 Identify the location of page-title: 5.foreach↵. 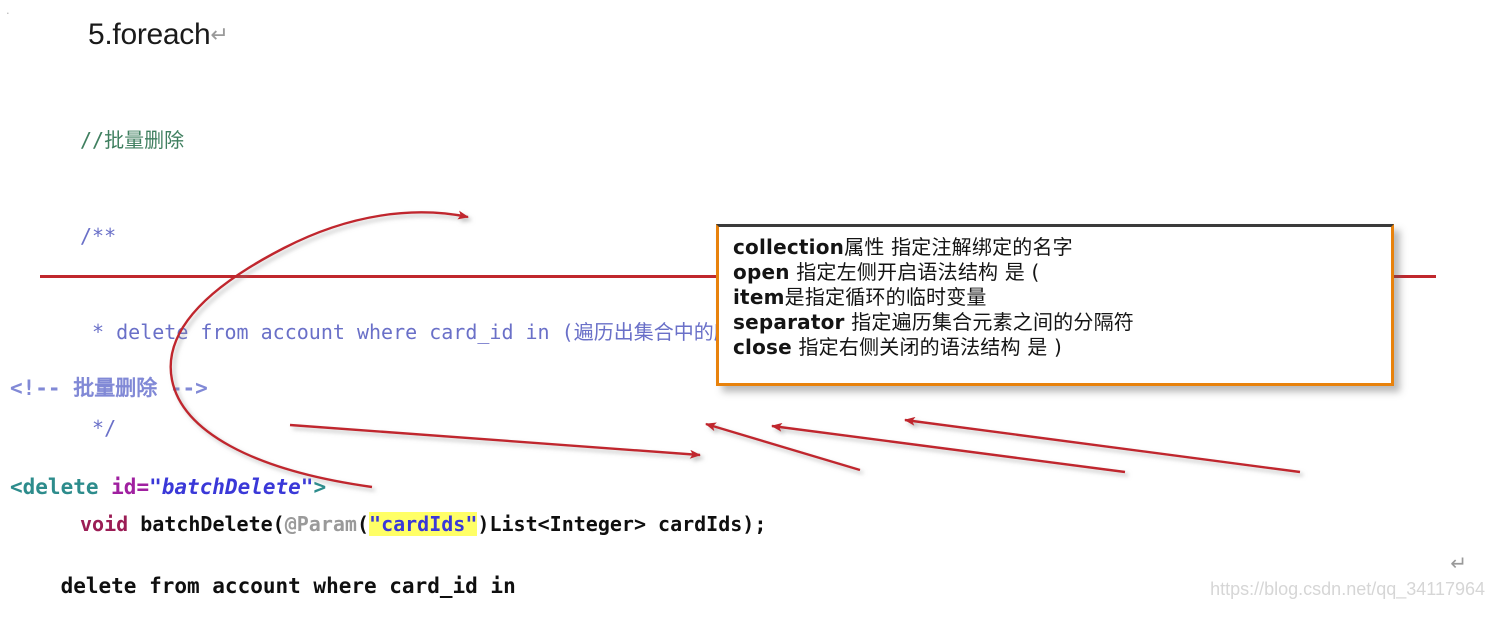
(158, 35).